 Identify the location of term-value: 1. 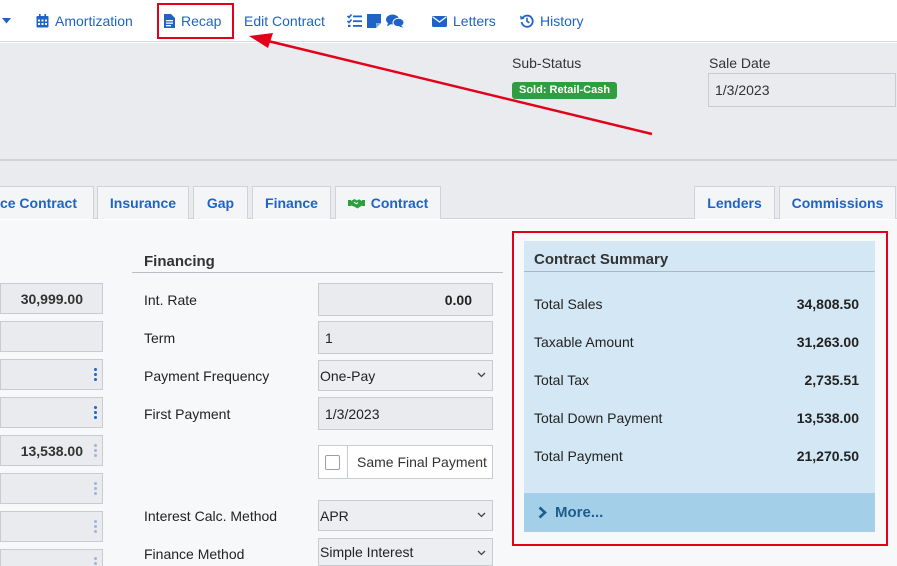
(329, 337).